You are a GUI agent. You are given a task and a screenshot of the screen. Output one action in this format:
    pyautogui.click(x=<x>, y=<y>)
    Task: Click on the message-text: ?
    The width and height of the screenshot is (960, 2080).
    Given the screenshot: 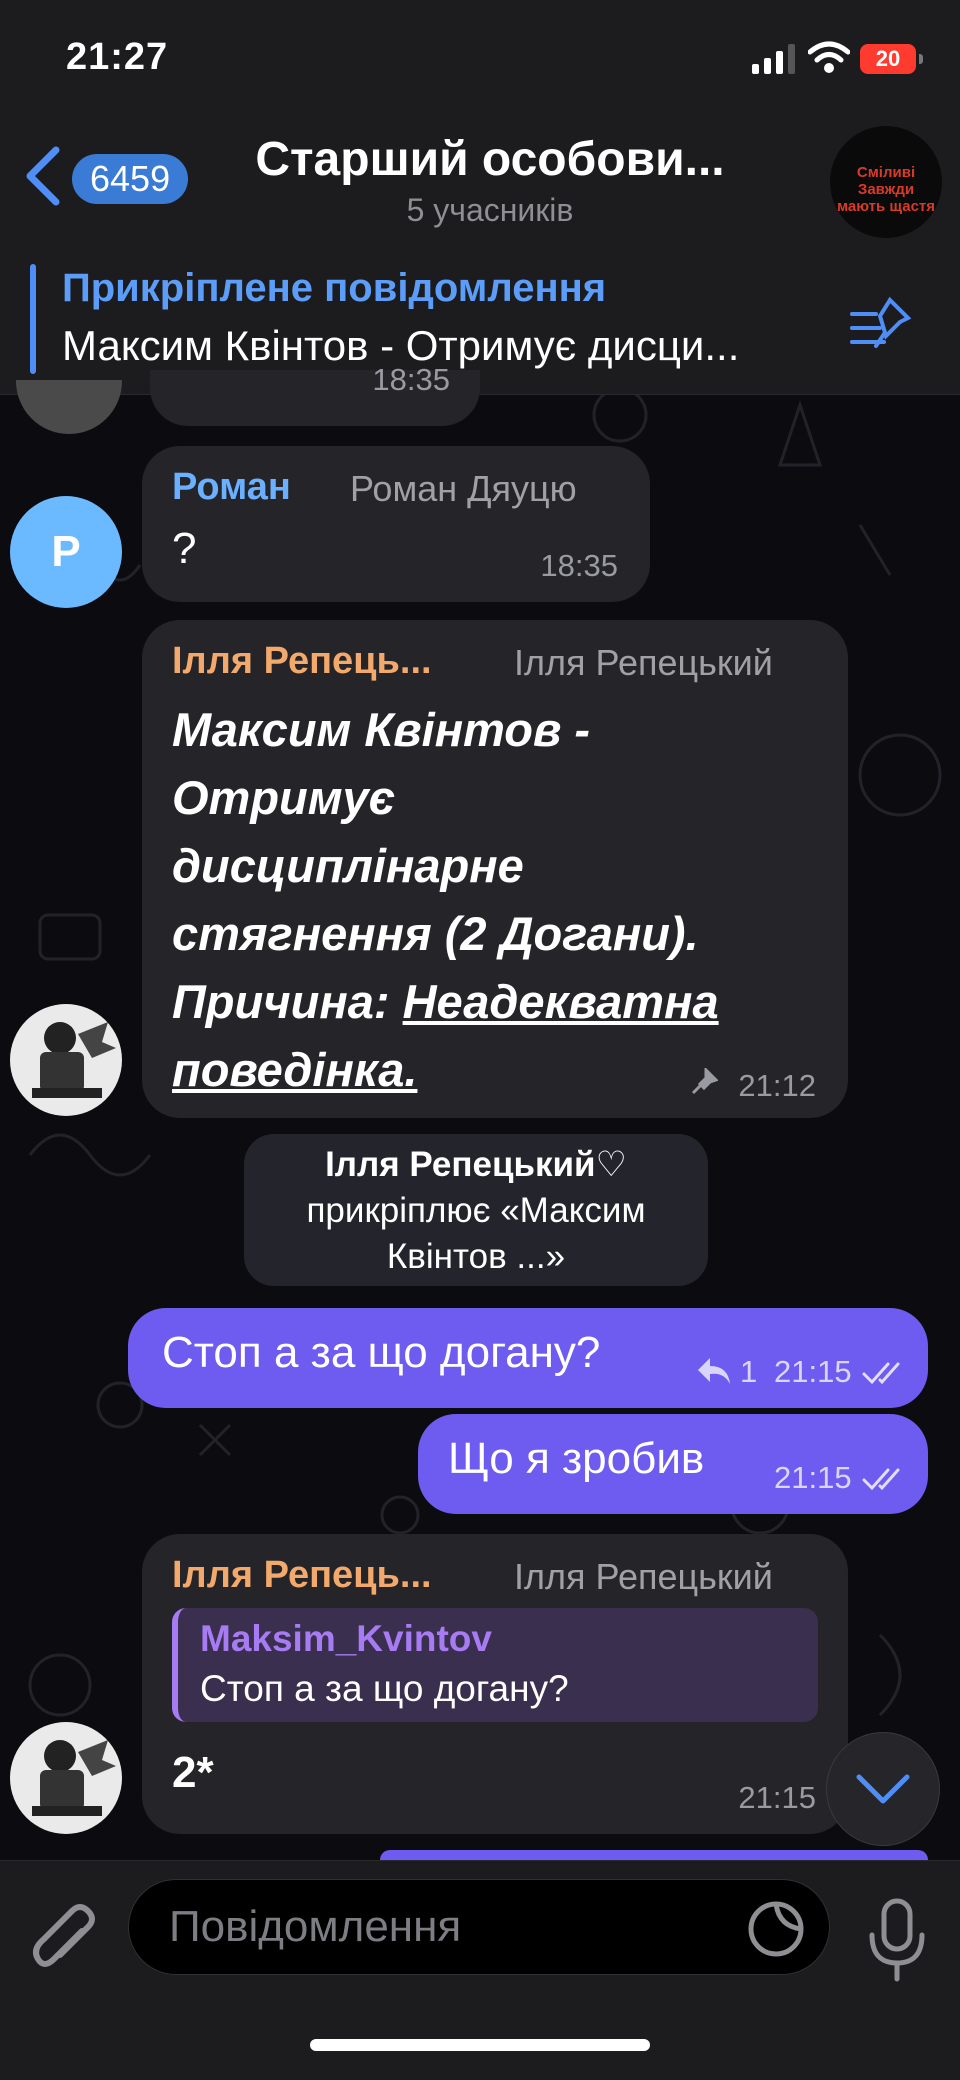 What is the action you would take?
    pyautogui.click(x=184, y=548)
    